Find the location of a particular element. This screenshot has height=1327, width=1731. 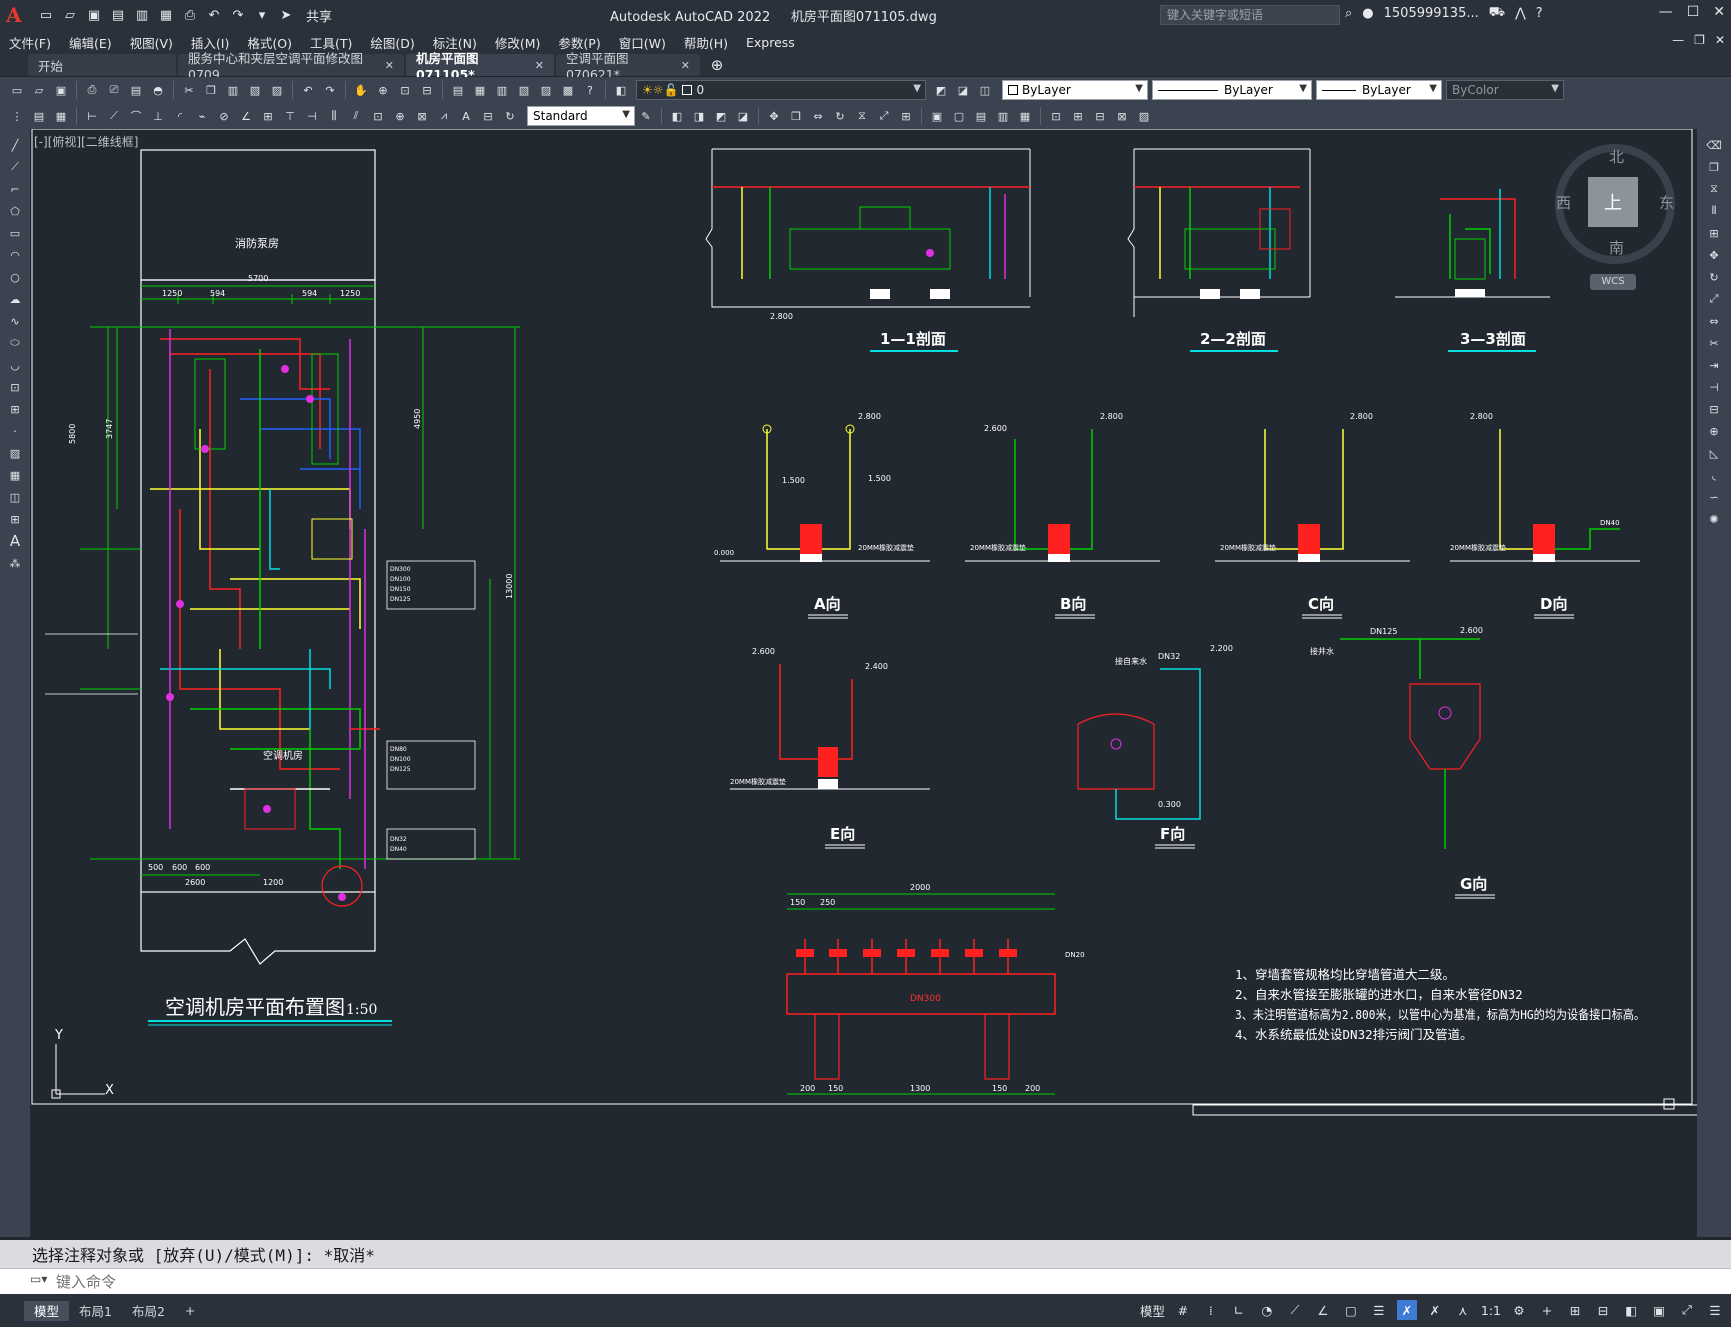

layer-previous-icon: ◪ is located at coordinates (963, 90).